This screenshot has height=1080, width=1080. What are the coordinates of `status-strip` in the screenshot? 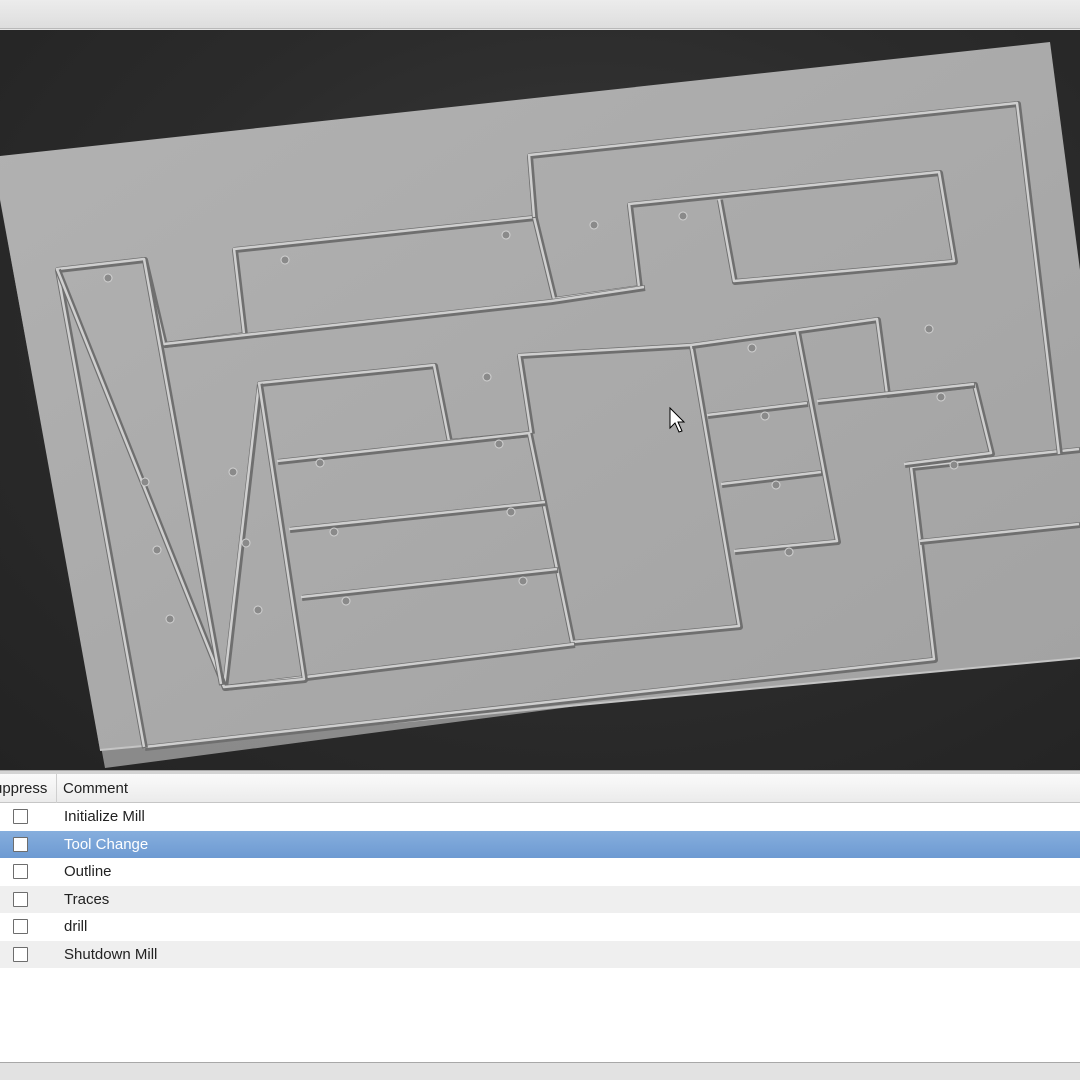 It's located at (540, 1071).